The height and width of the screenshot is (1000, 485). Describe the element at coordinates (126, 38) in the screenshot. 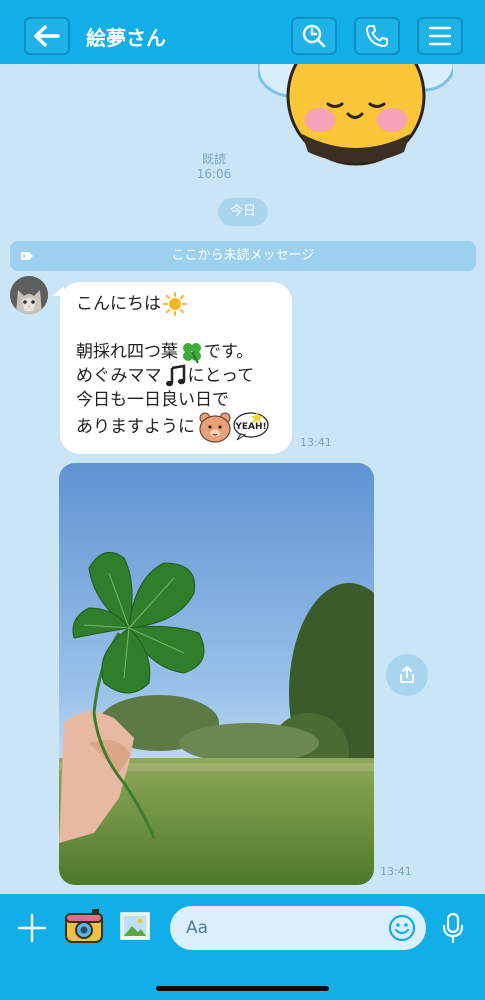

I see `chat-title: 絵夢さん` at that location.